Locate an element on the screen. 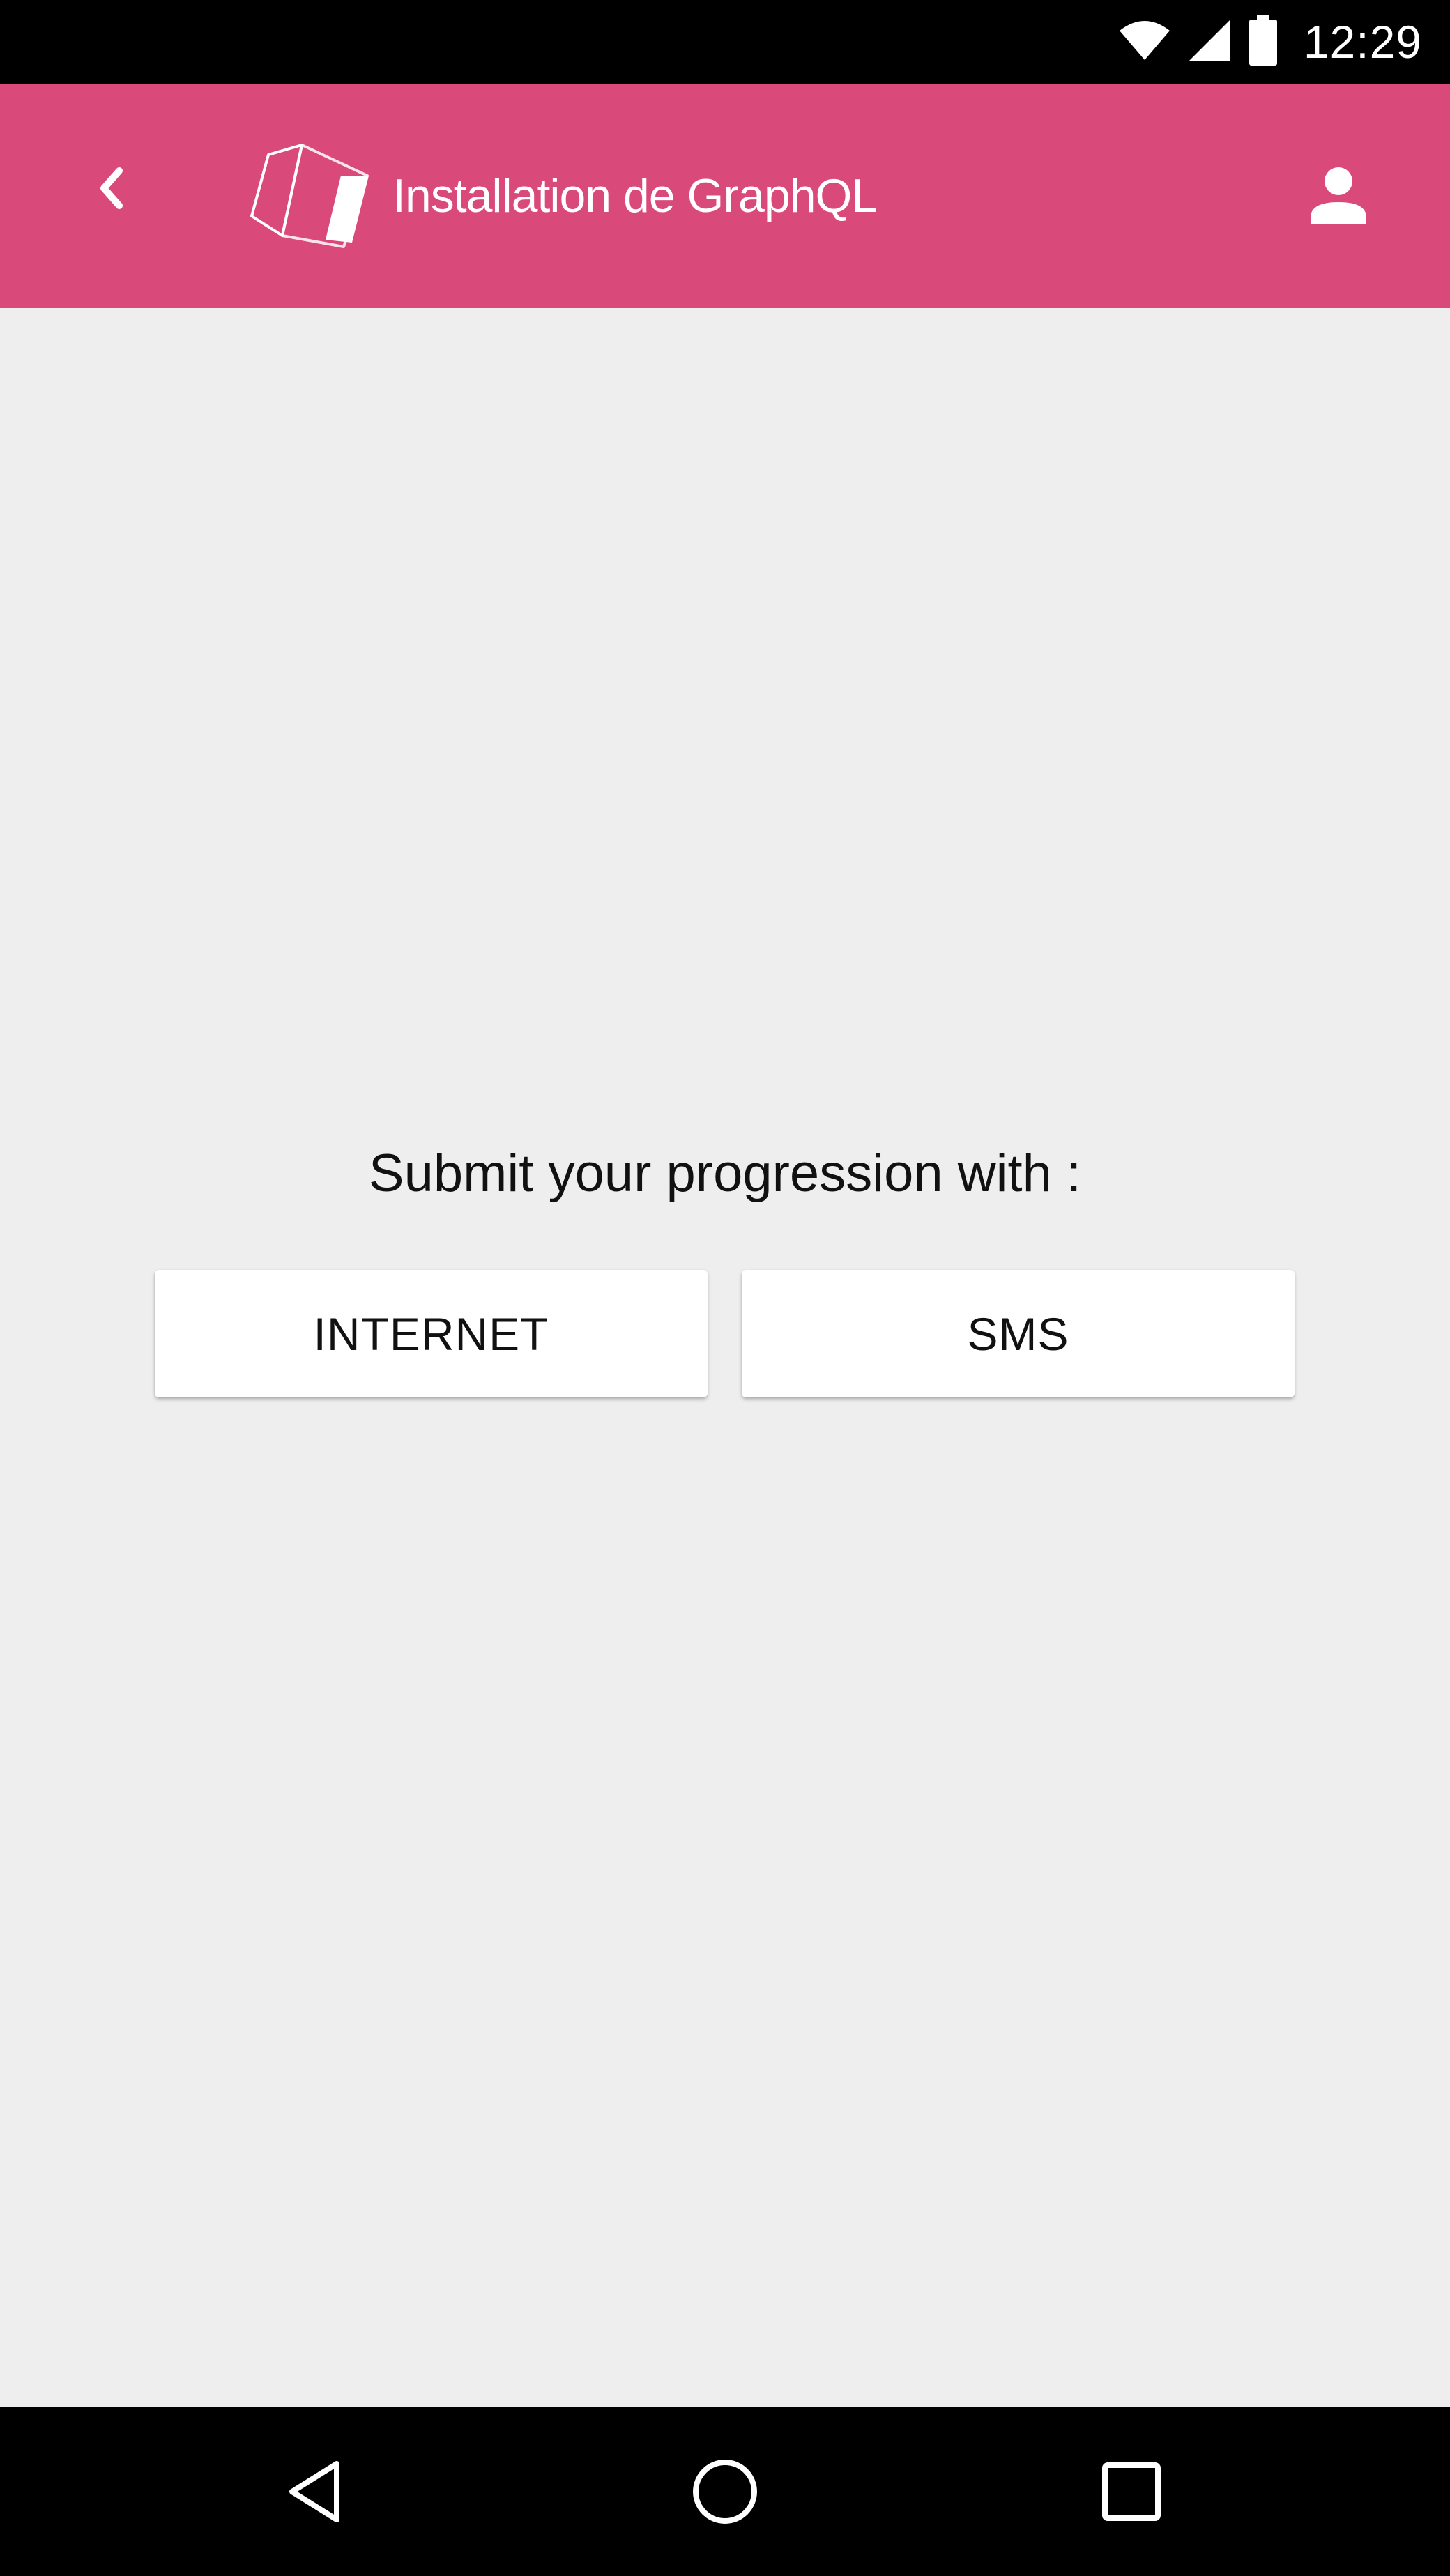  internet-button: INTERNET is located at coordinates (431, 1333).